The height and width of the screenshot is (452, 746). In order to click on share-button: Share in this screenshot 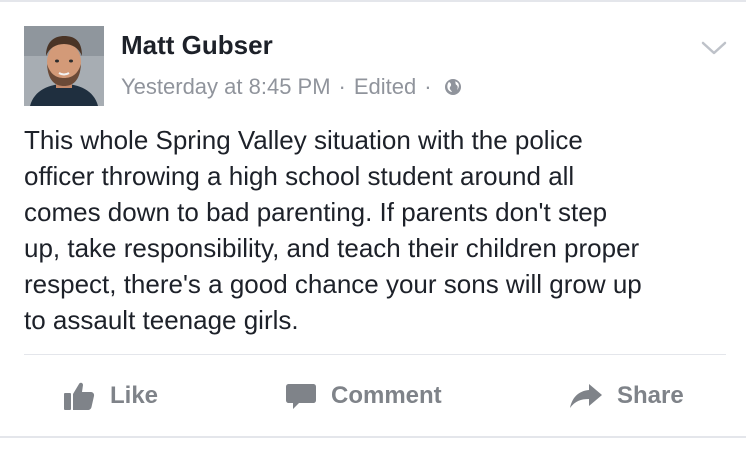, I will do `click(626, 396)`.